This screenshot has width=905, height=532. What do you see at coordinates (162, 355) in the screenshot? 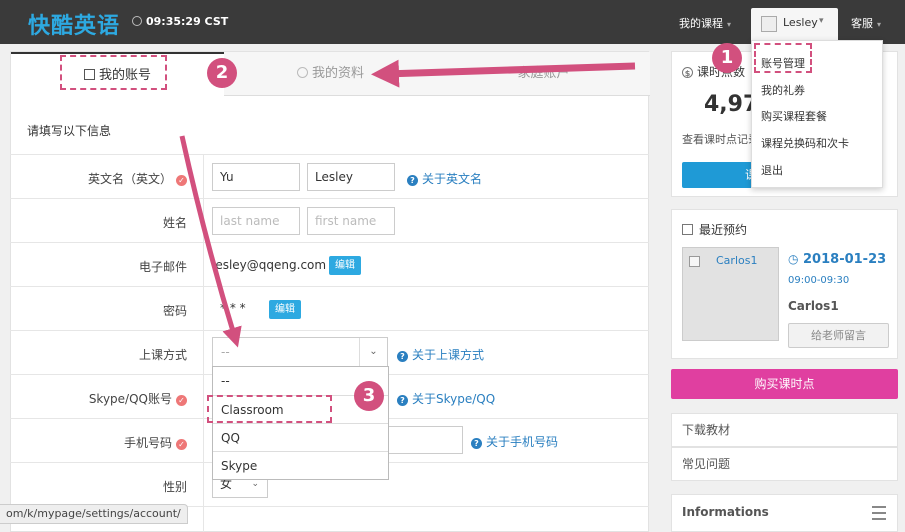
I see `class-method-label: 上课方式` at bounding box center [162, 355].